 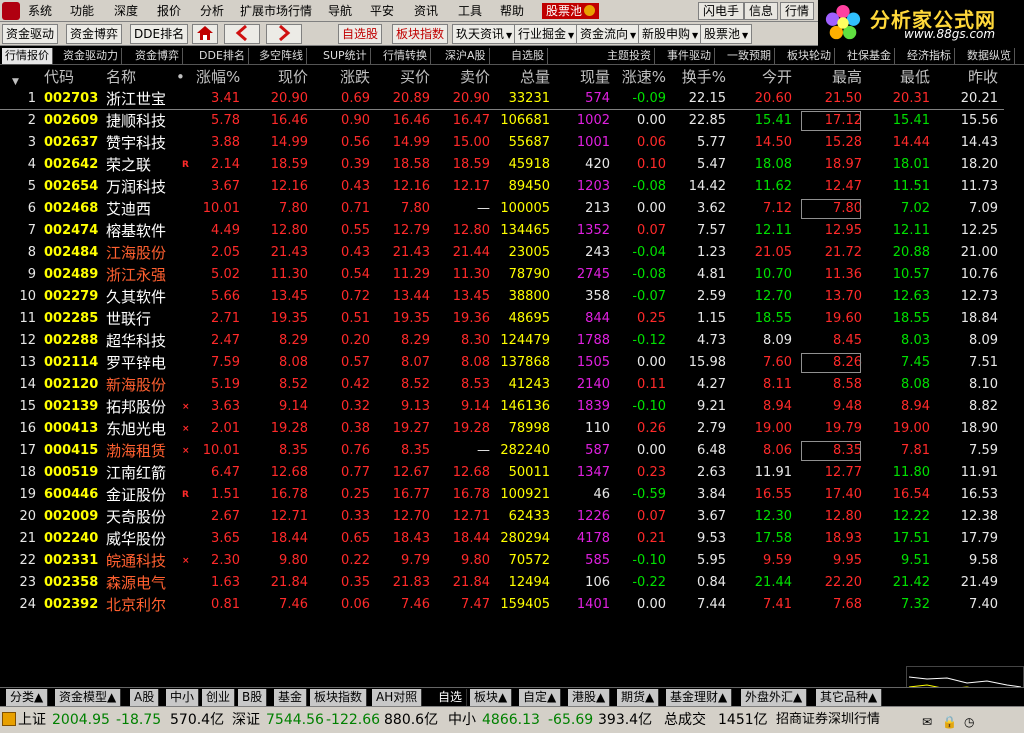 I want to click on jiutian-news-button: 玖天资讯, so click(x=484, y=34).